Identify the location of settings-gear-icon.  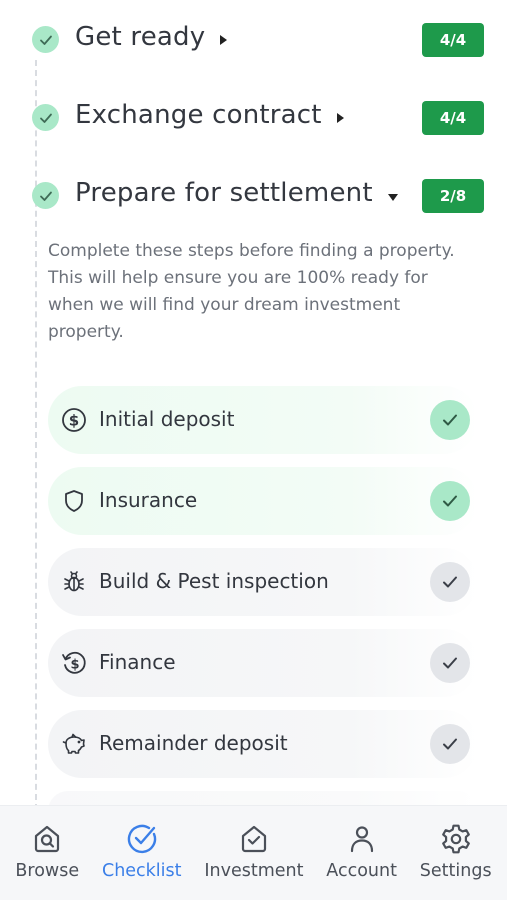
(456, 839).